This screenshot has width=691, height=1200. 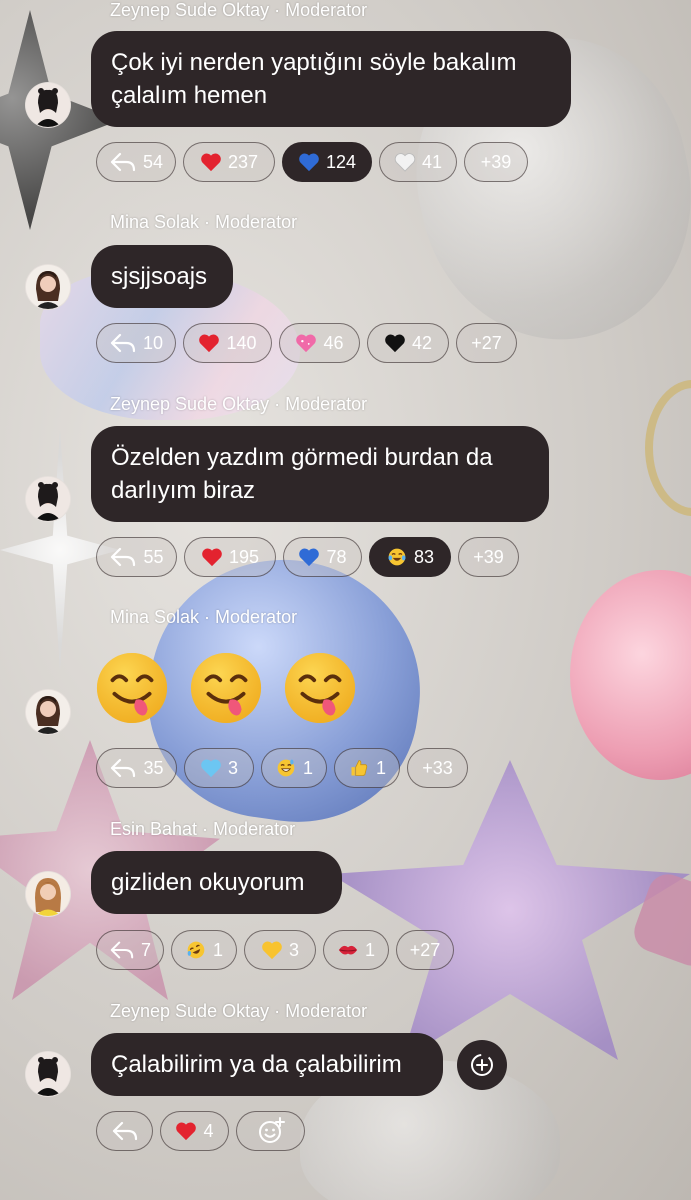 What do you see at coordinates (272, 950) in the screenshot?
I see `yellow-heart-icon` at bounding box center [272, 950].